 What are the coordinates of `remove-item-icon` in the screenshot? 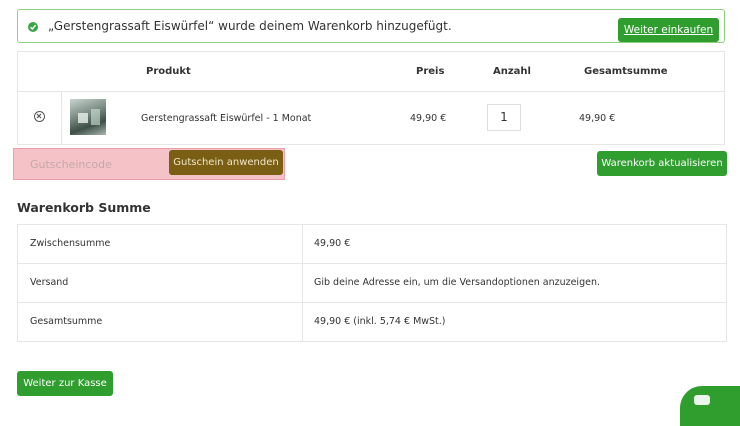 It's located at (39, 116).